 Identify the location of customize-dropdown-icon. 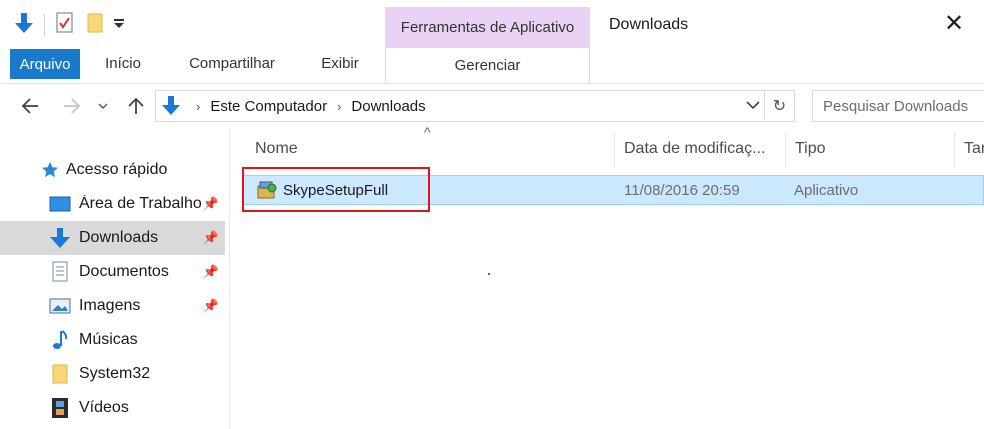
(119, 25).